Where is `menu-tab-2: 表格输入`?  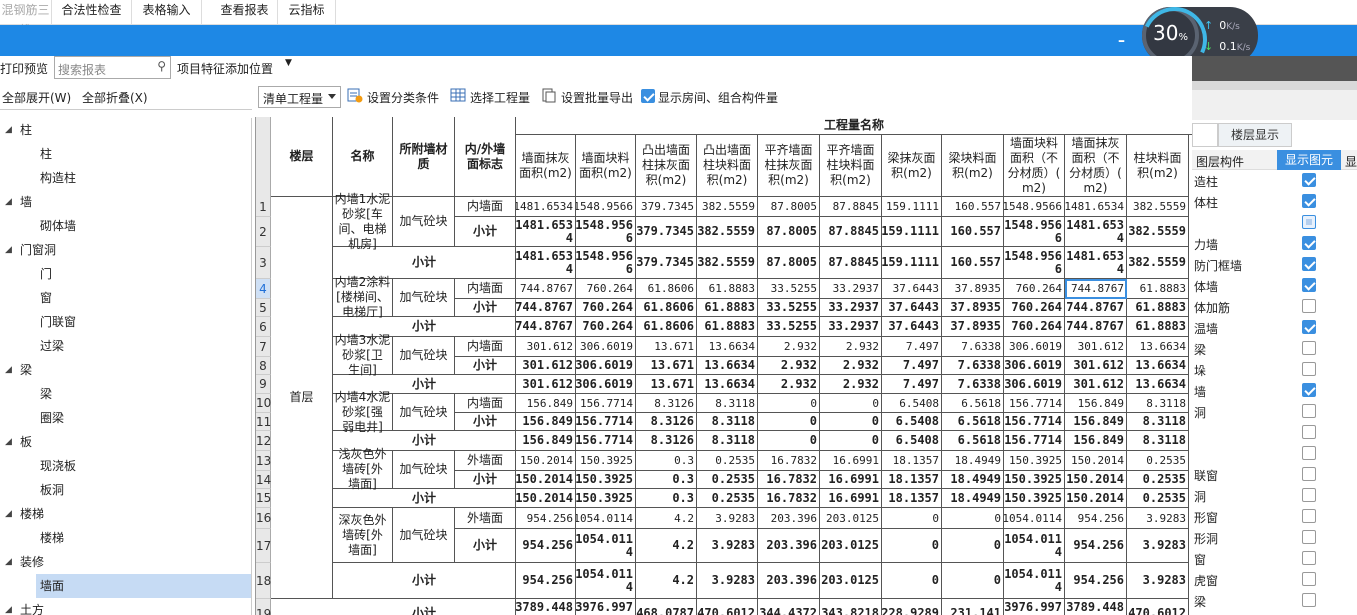 menu-tab-2: 表格输入 is located at coordinates (167, 12).